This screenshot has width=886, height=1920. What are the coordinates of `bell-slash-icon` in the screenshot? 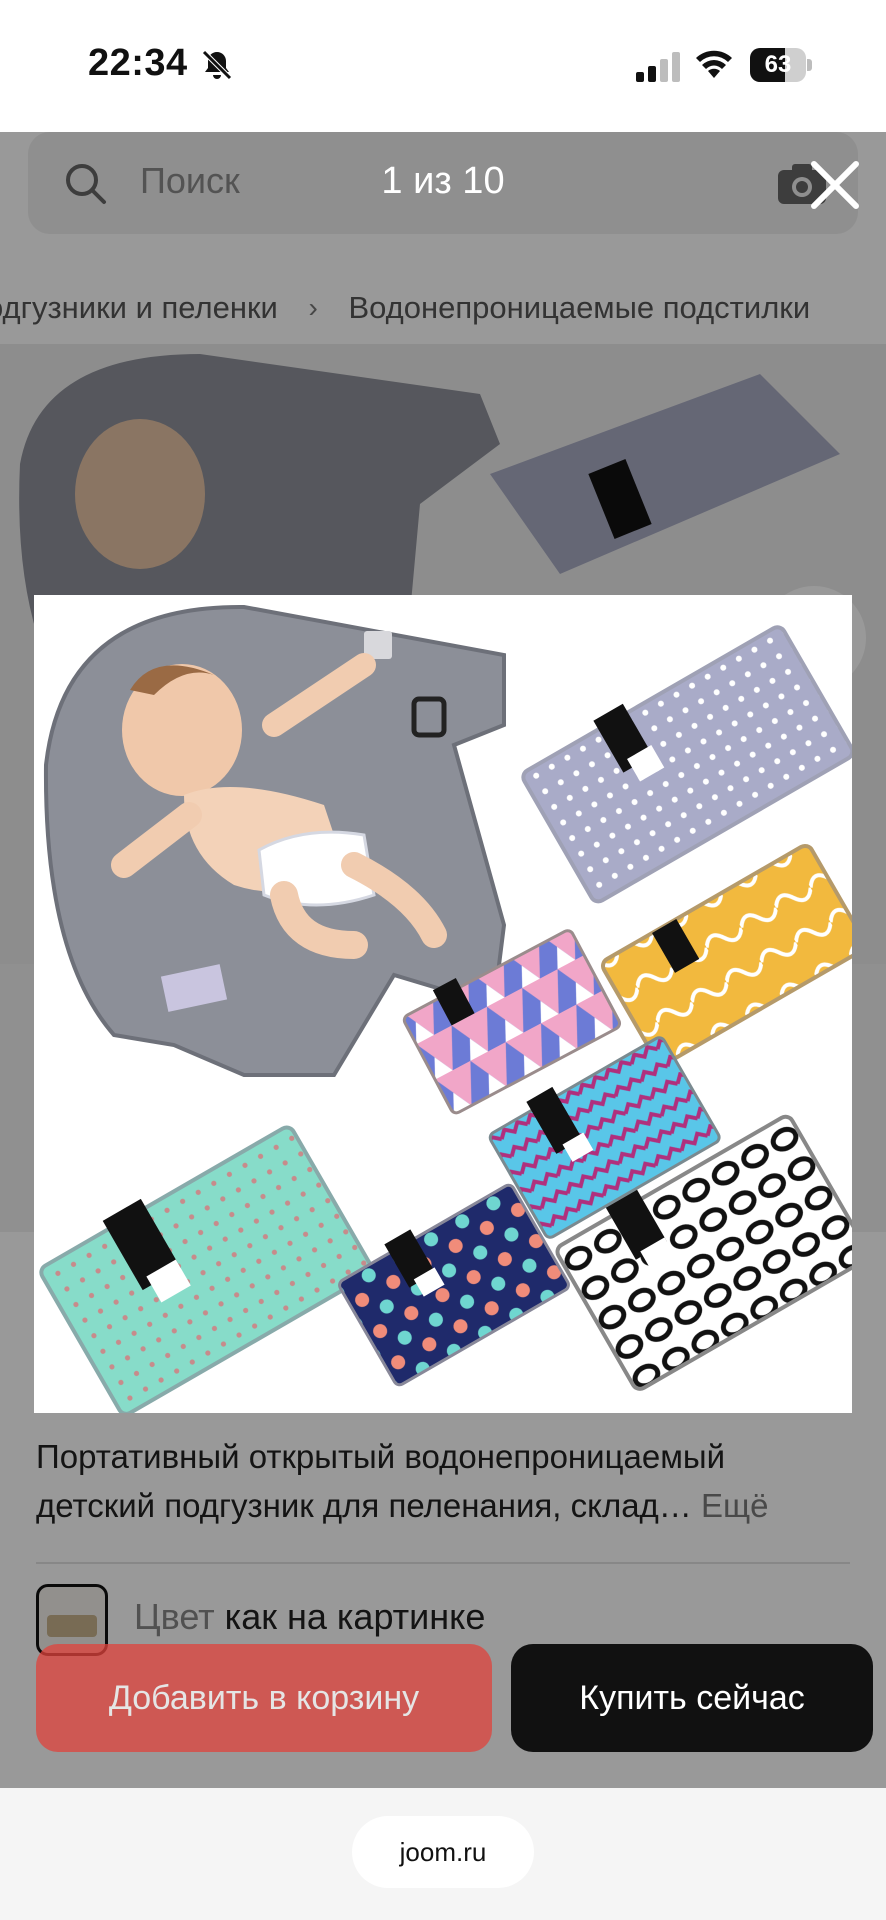 It's located at (217, 65).